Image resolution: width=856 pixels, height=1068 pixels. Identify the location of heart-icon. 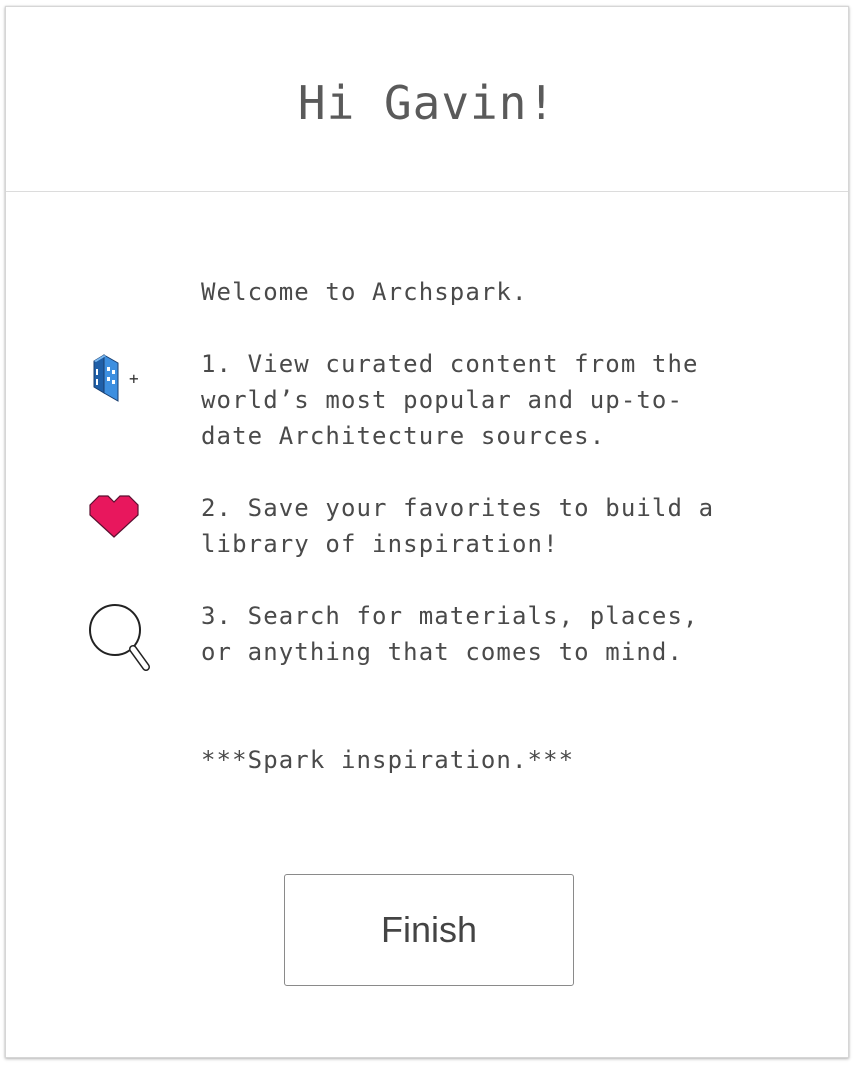
(114, 516).